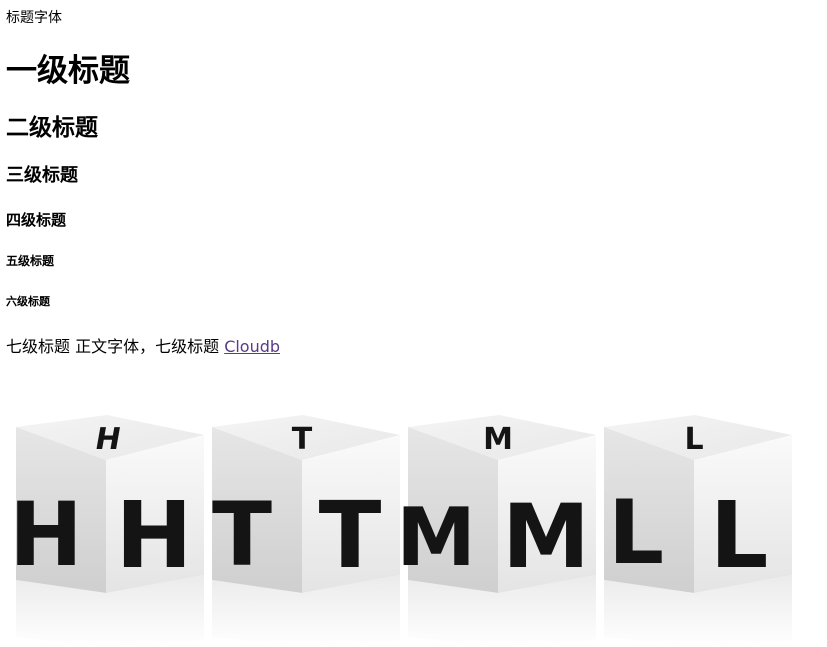 This screenshot has width=827, height=647. I want to click on cube-m: M M M, so click(496, 531).